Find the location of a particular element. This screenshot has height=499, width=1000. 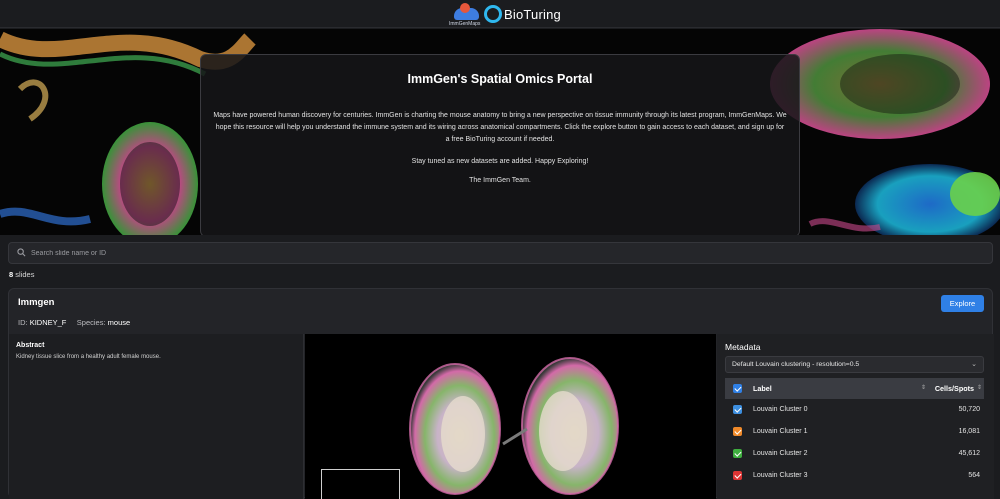

row-label: Louvain Cluster 0 is located at coordinates (780, 409).